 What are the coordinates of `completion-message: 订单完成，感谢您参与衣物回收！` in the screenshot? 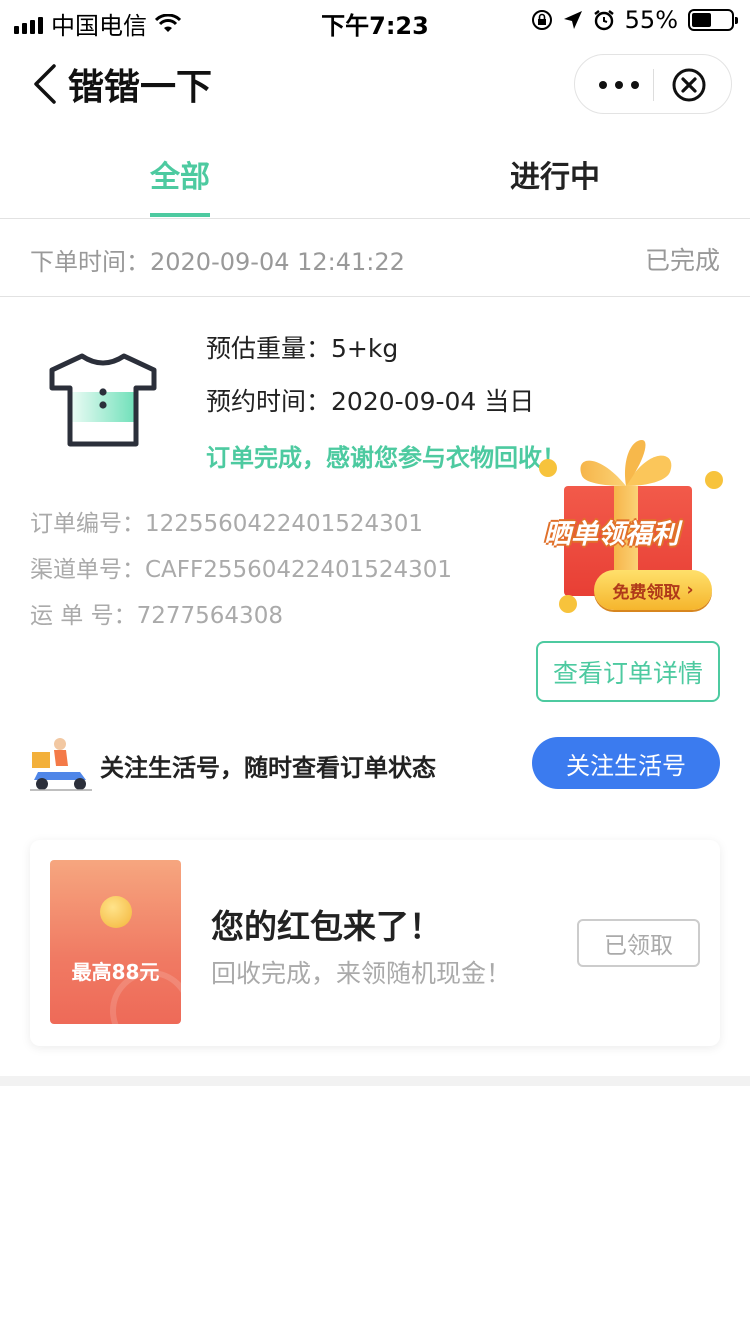 It's located at (386, 458).